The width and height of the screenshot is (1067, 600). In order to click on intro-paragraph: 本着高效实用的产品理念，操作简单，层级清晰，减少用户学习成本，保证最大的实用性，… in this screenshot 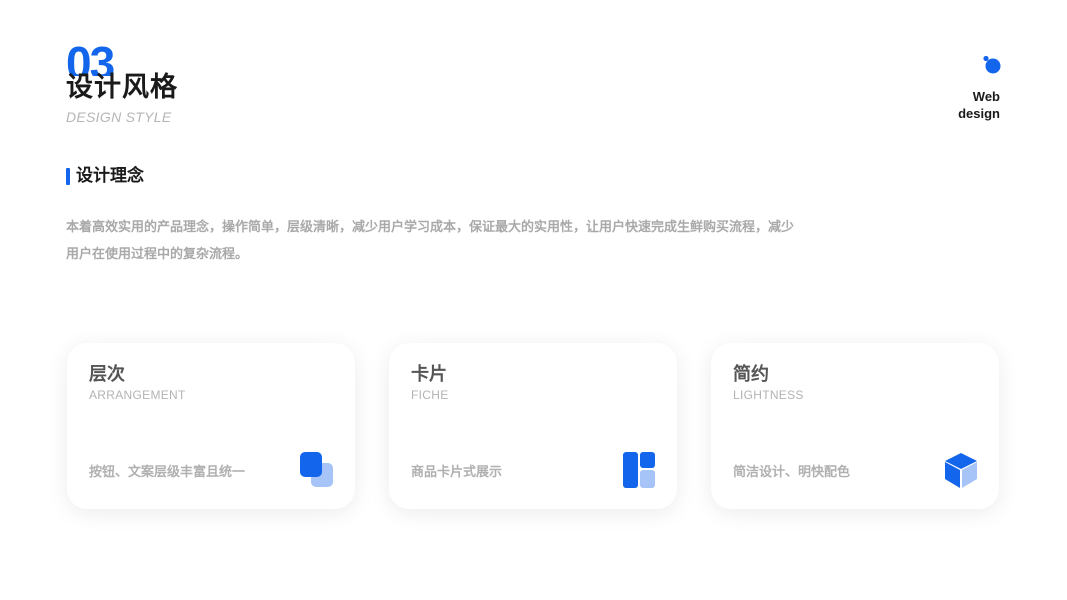, I will do `click(430, 241)`.